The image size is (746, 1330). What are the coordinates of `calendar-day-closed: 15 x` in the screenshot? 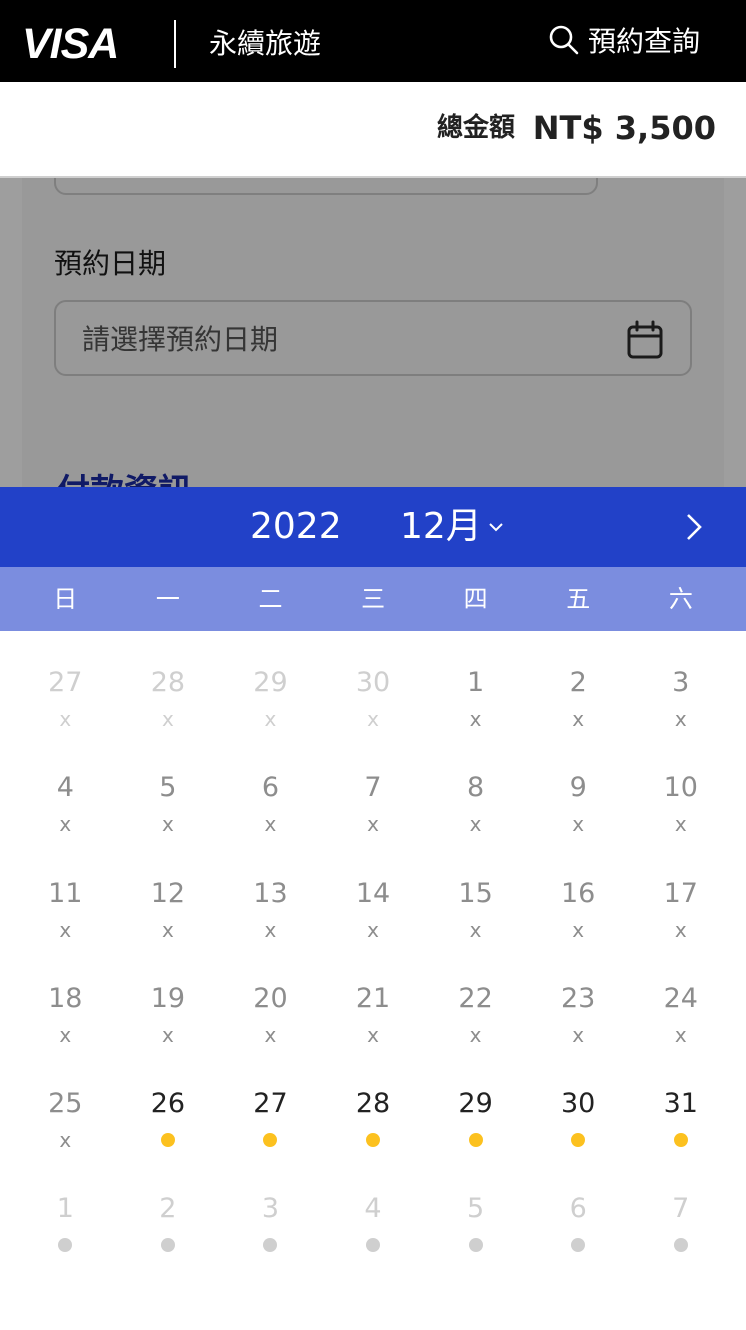 It's located at (475, 894).